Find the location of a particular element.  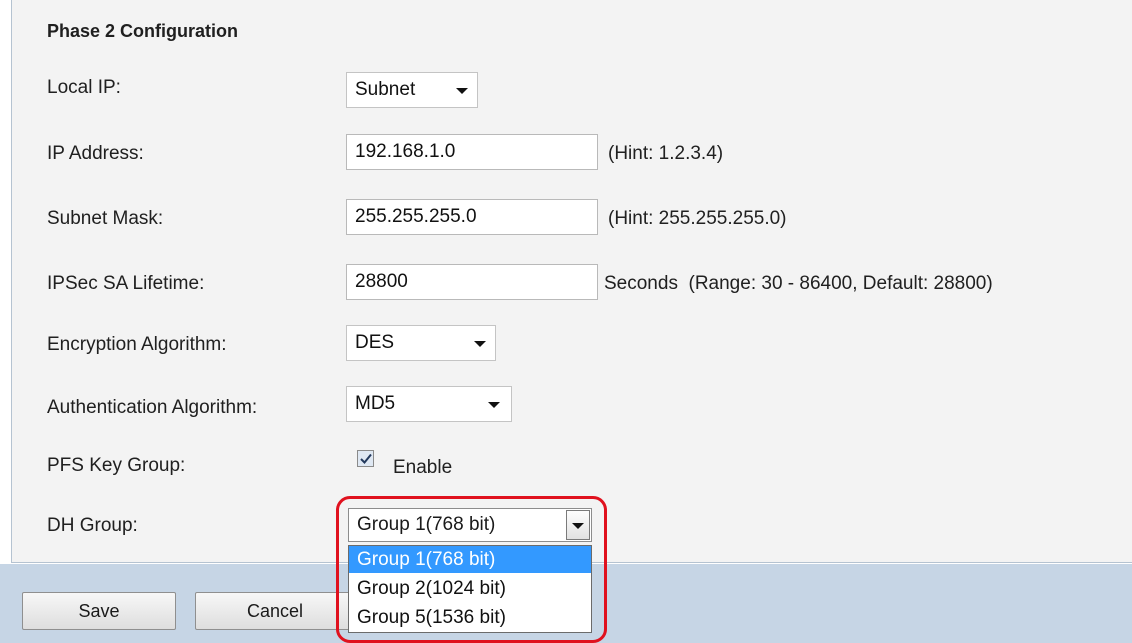

ipsec-lifetime-input: 28800 is located at coordinates (472, 282).